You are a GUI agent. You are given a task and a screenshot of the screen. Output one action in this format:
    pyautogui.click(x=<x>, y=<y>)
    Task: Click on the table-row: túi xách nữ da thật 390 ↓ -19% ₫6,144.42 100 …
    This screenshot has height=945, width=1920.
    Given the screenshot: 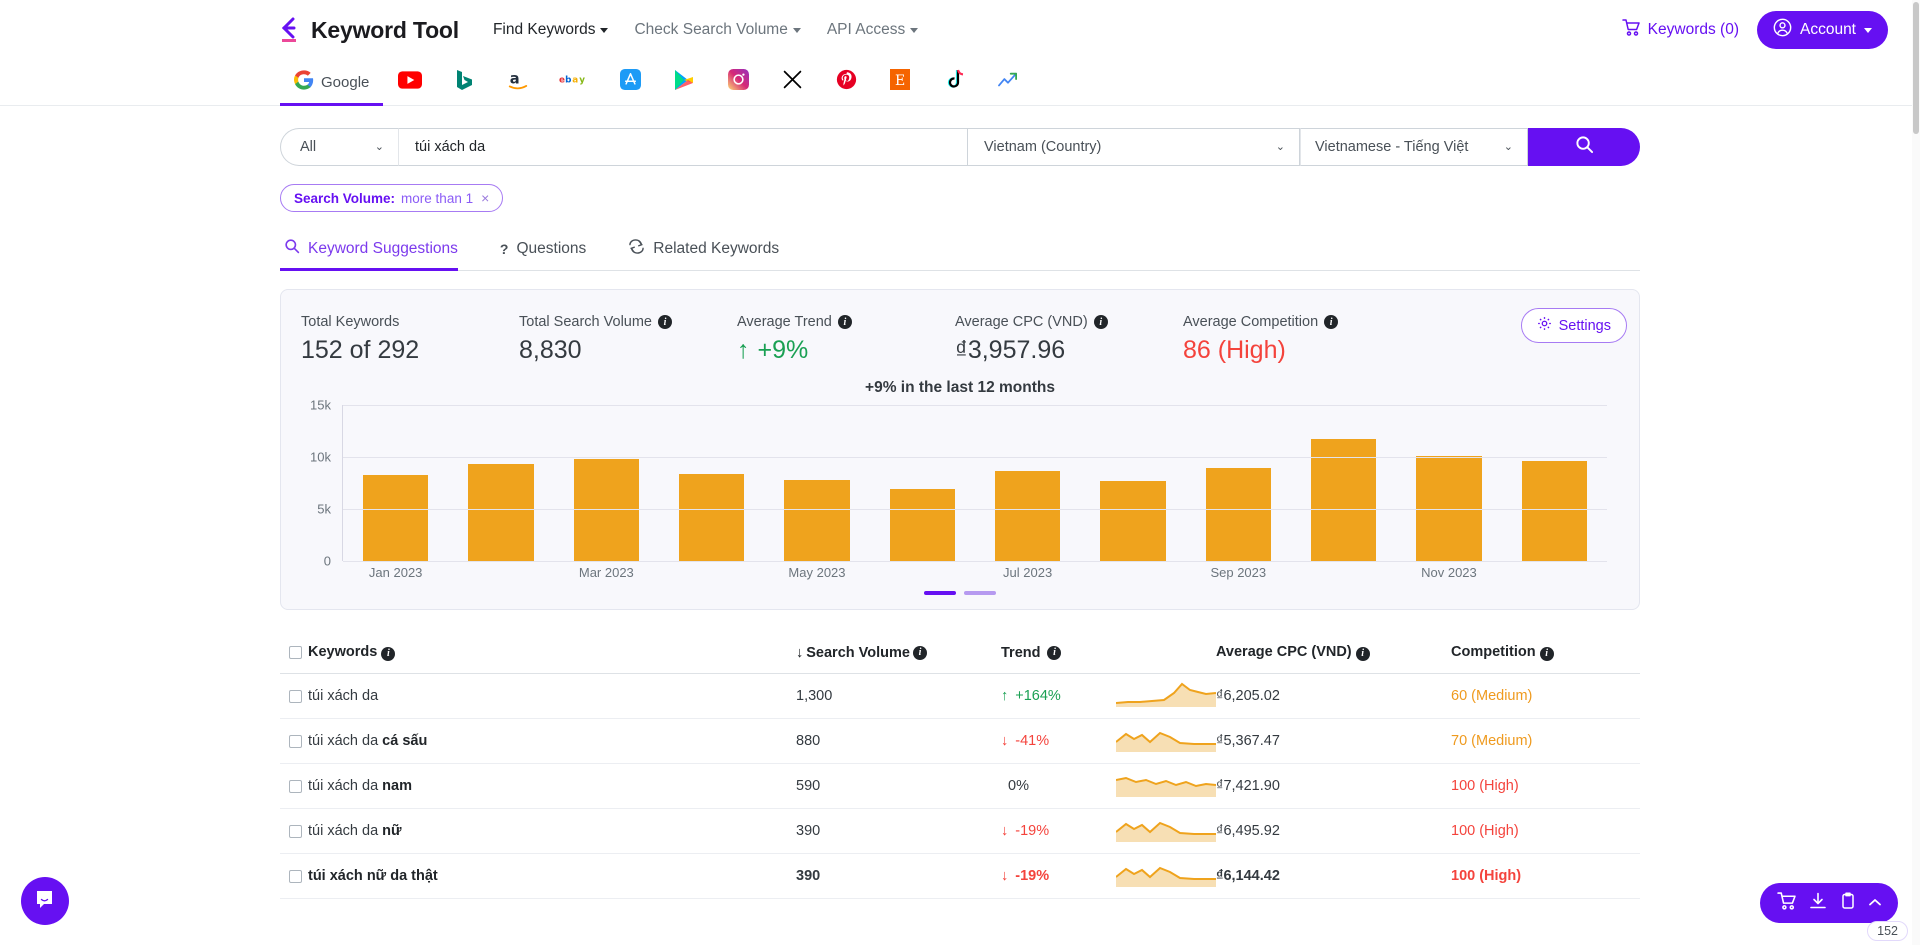 What is the action you would take?
    pyautogui.click(x=960, y=876)
    